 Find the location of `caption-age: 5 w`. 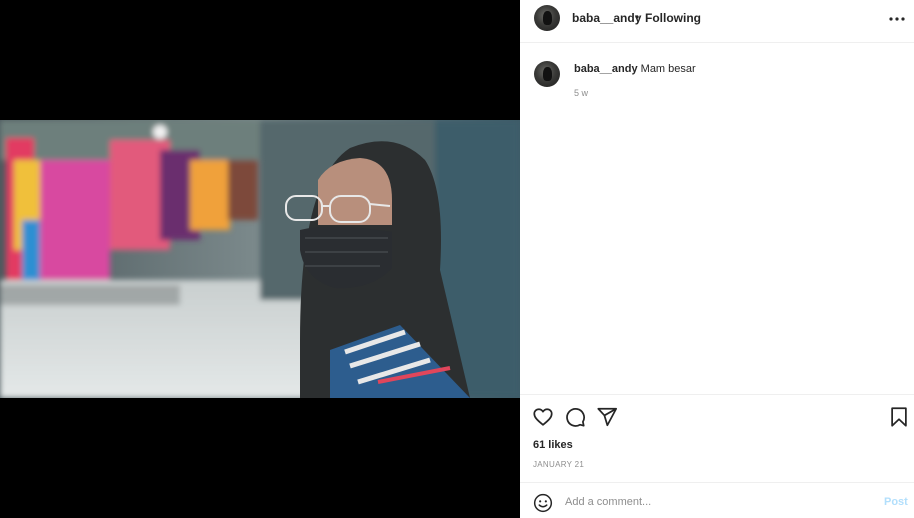

caption-age: 5 w is located at coordinates (581, 93).